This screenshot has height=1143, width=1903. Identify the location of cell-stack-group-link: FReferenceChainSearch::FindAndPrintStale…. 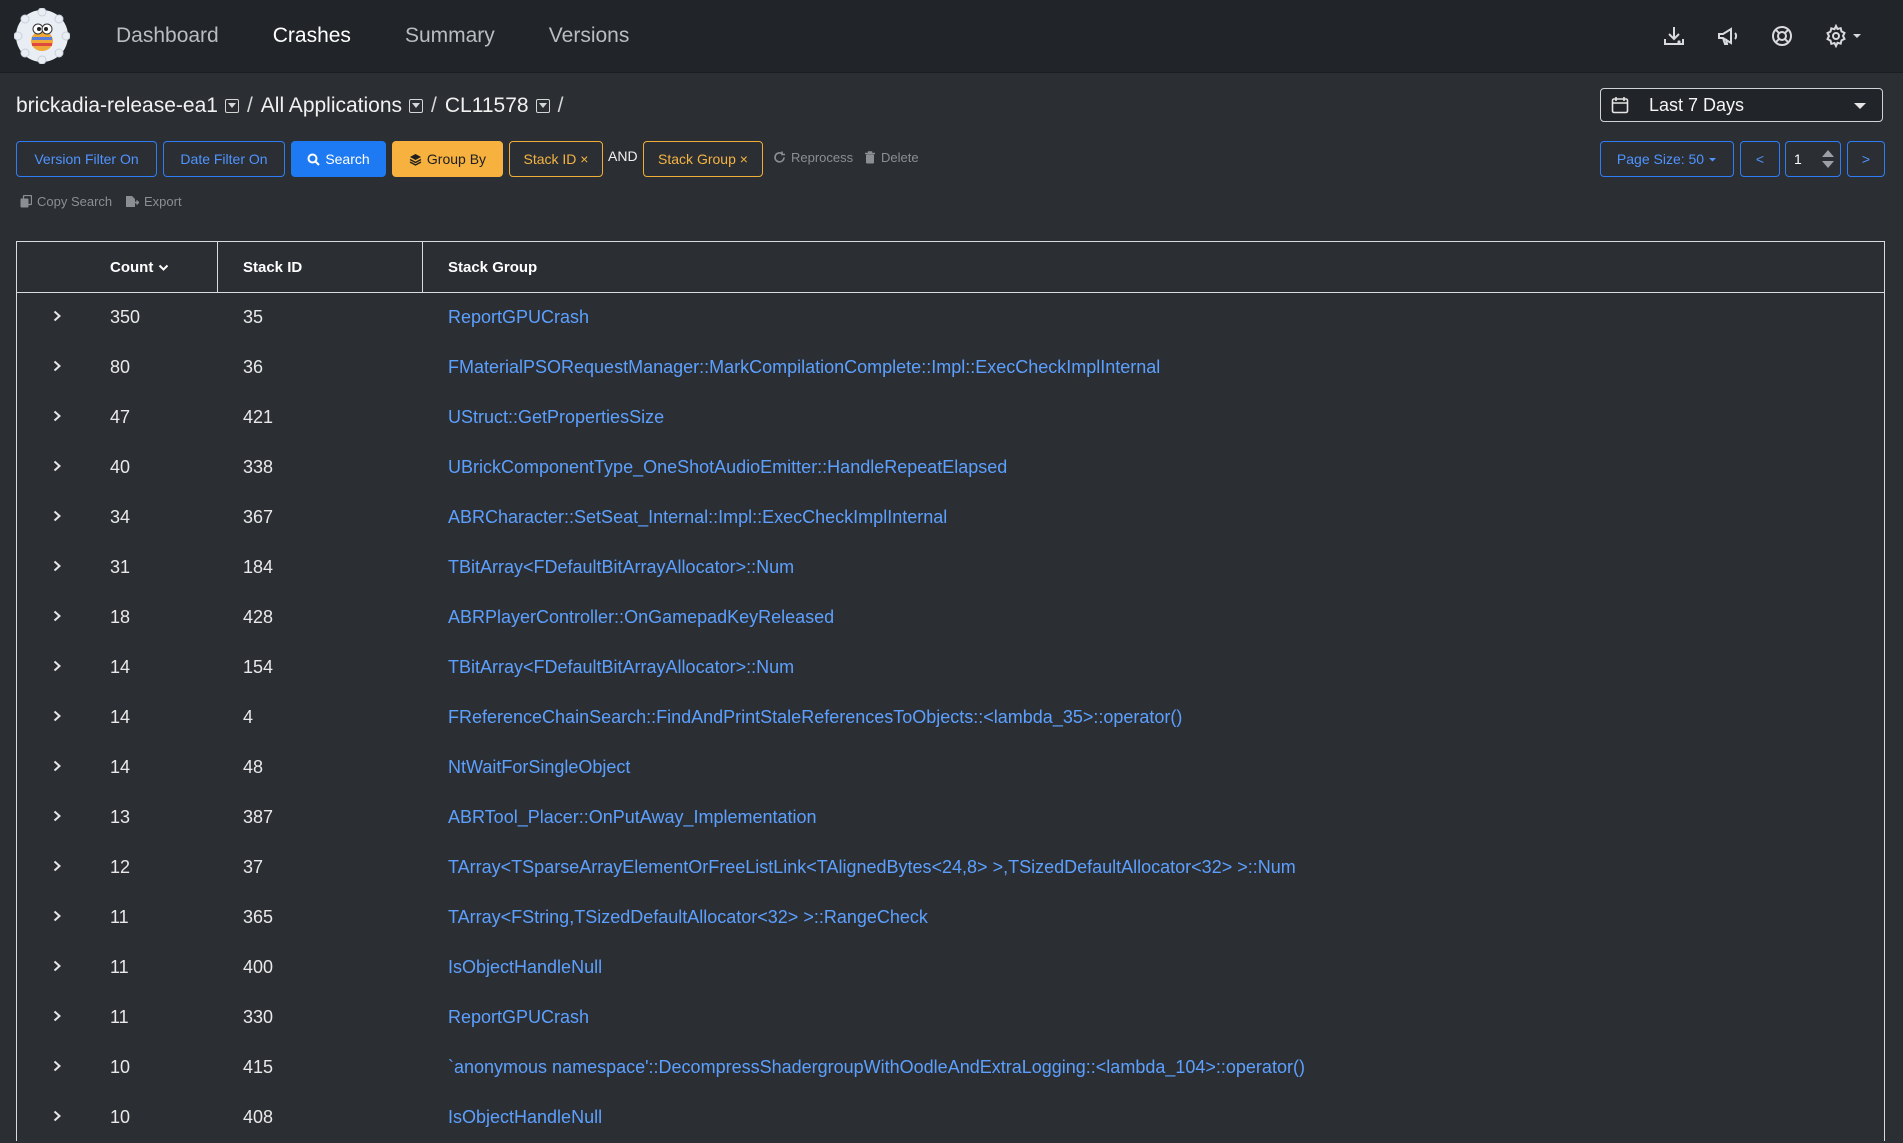
(815, 717).